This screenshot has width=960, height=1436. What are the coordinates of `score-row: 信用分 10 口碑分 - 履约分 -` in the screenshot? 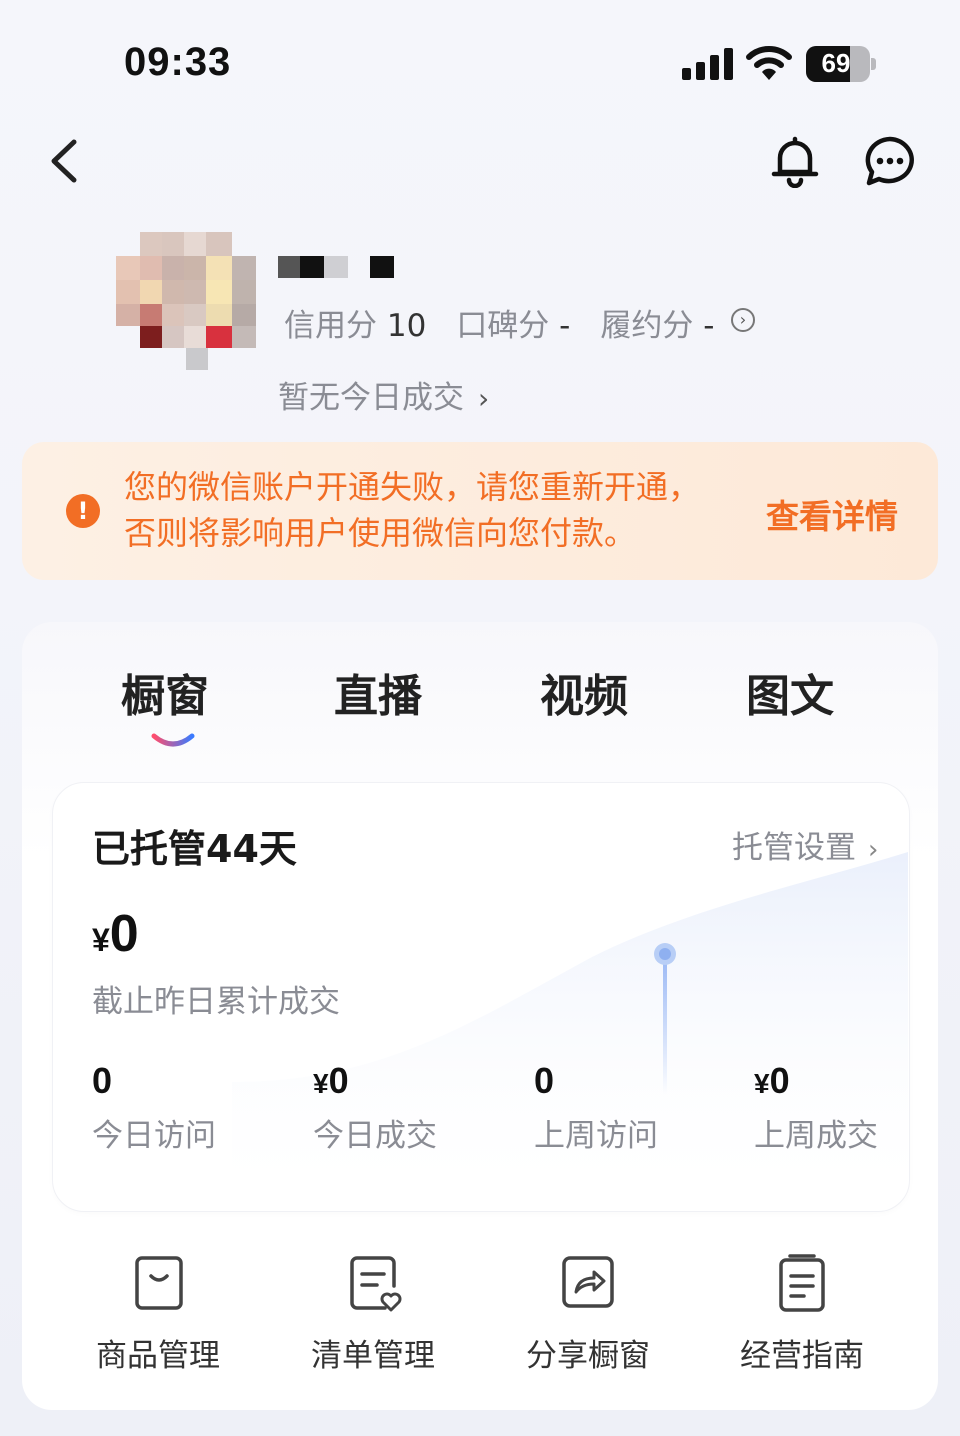 It's located at (499, 322).